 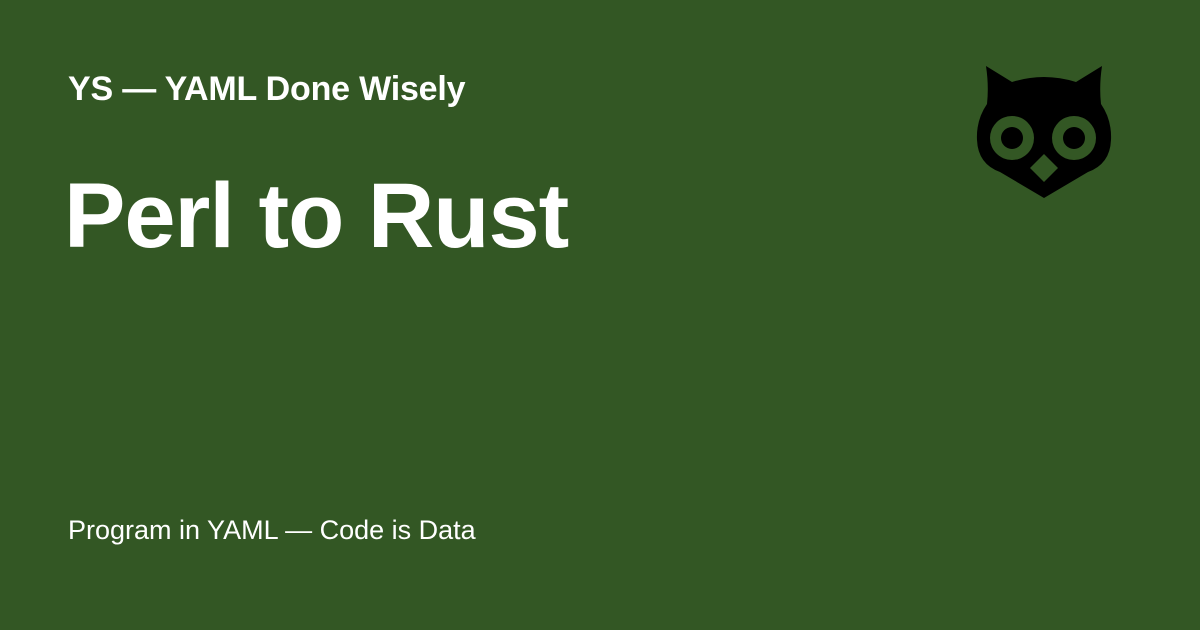 I want to click on tagline: Program in YAML — Code is Data, so click(x=272, y=530).